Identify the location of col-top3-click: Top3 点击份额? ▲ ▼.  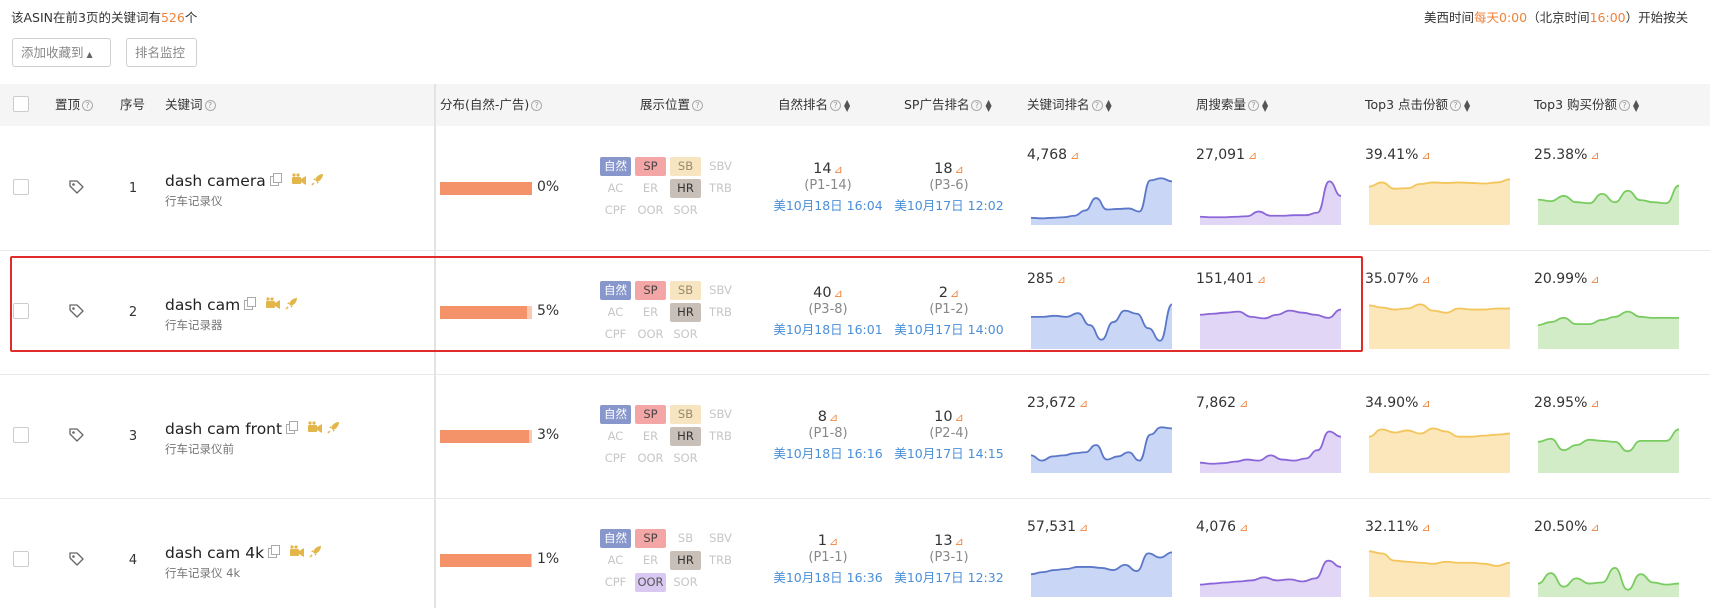
(1418, 105).